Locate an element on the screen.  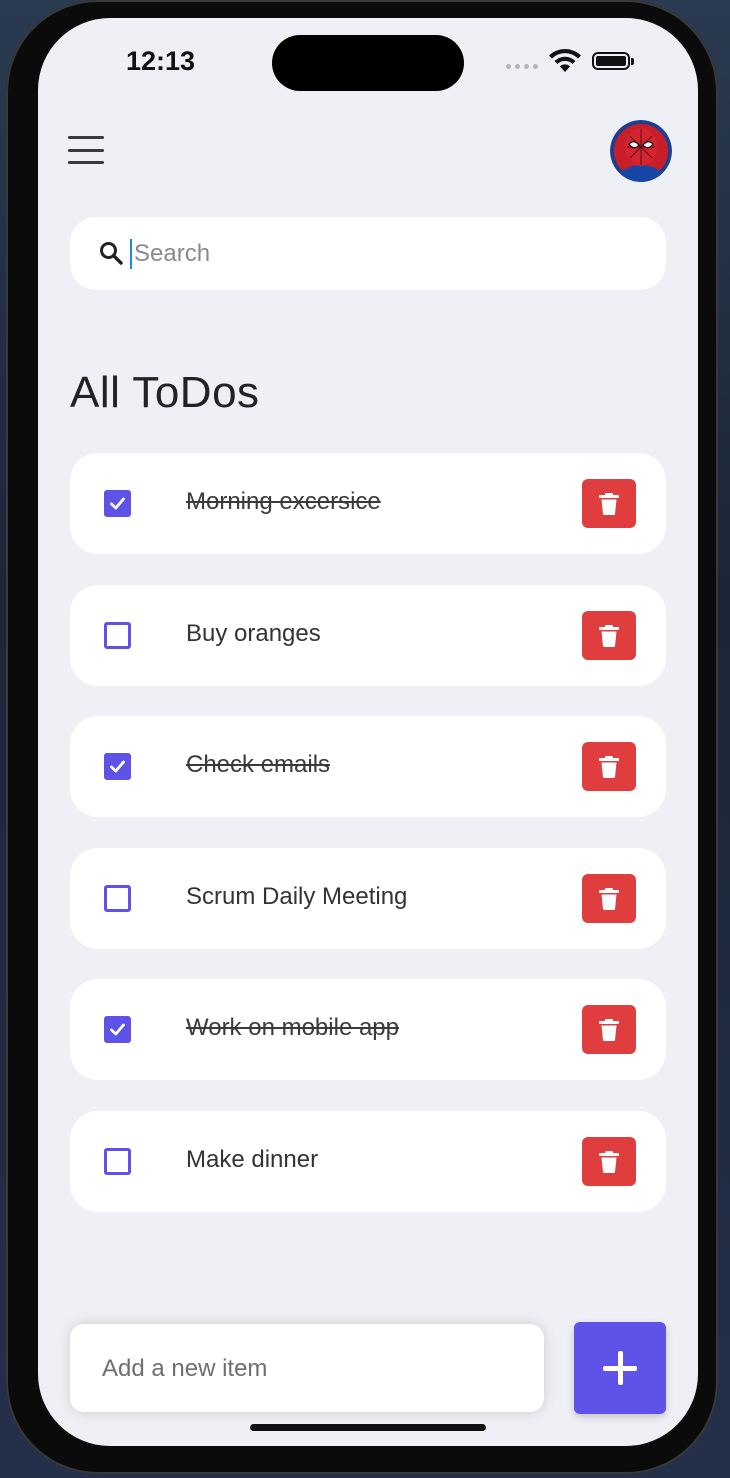
todo-text: Check emails is located at coordinates (258, 765).